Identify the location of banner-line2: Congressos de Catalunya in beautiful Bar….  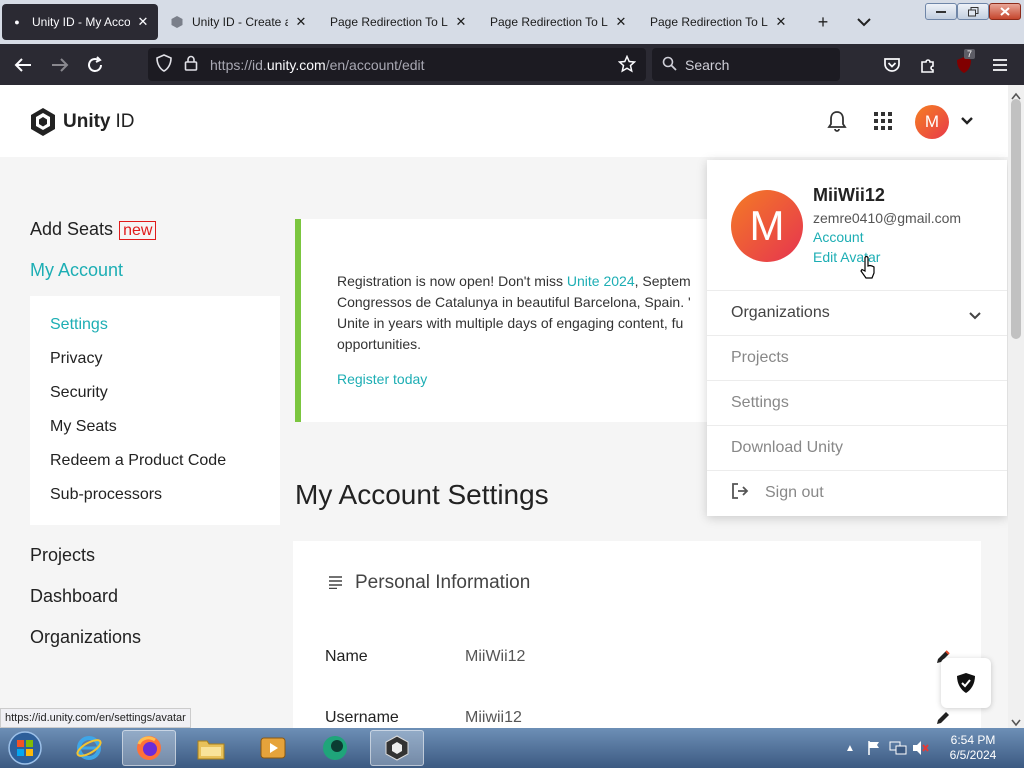
(514, 302).